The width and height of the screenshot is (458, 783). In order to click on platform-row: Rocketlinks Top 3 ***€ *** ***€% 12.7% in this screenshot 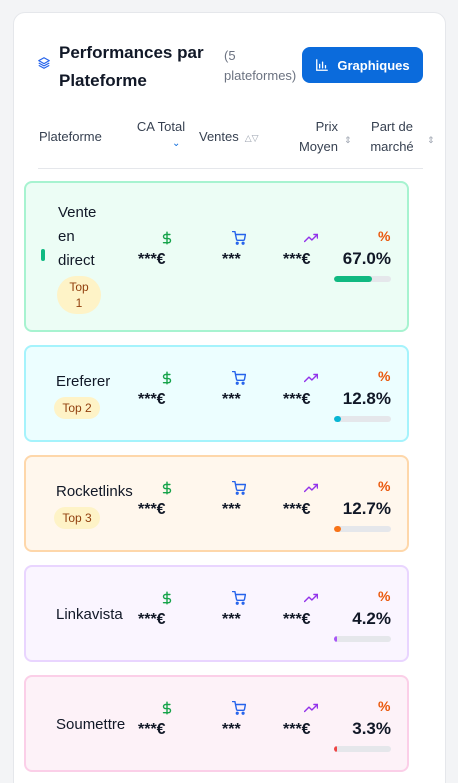, I will do `click(216, 503)`.